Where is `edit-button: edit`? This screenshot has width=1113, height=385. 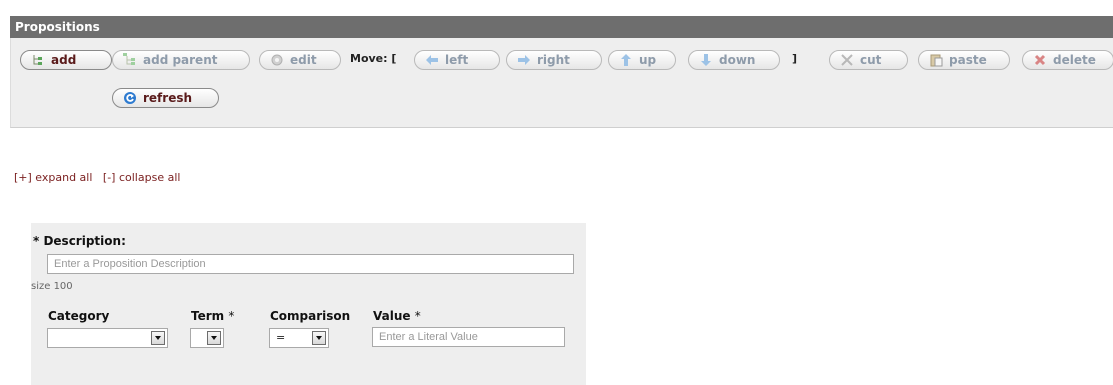
edit-button: edit is located at coordinates (300, 60).